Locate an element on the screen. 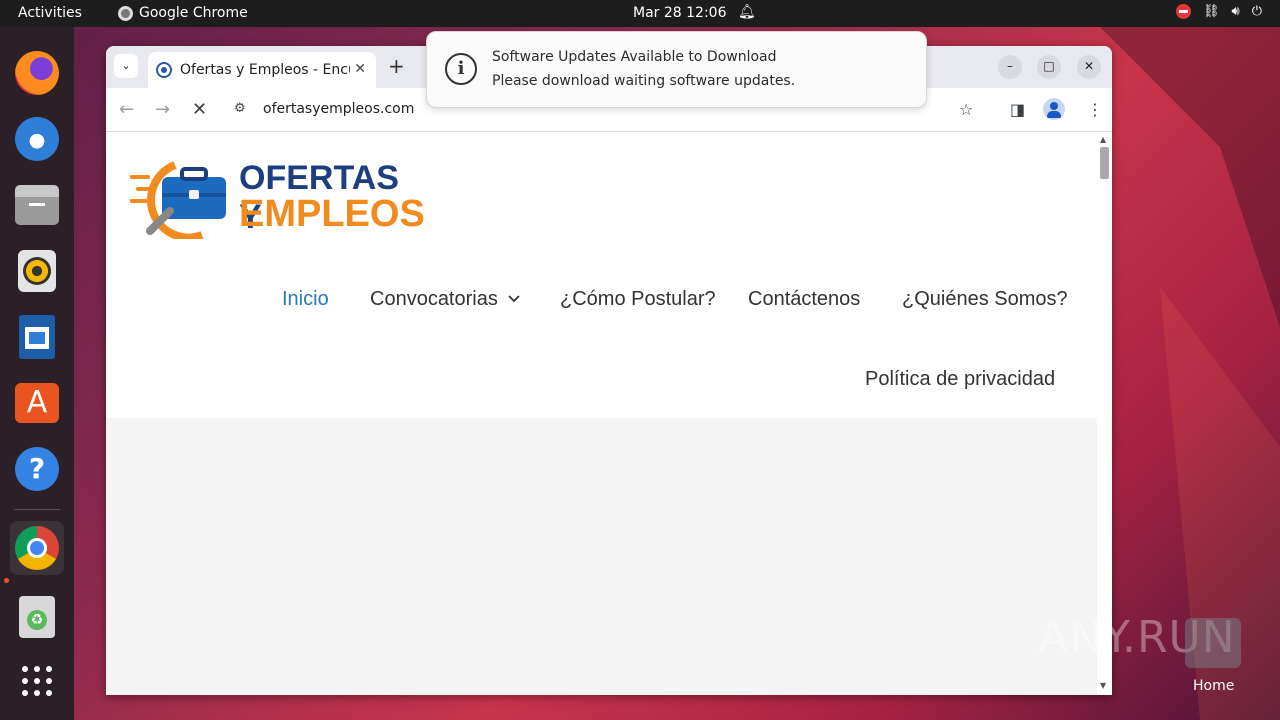 The image size is (1280, 720). dock-rhythmbox is located at coordinates (37, 271).